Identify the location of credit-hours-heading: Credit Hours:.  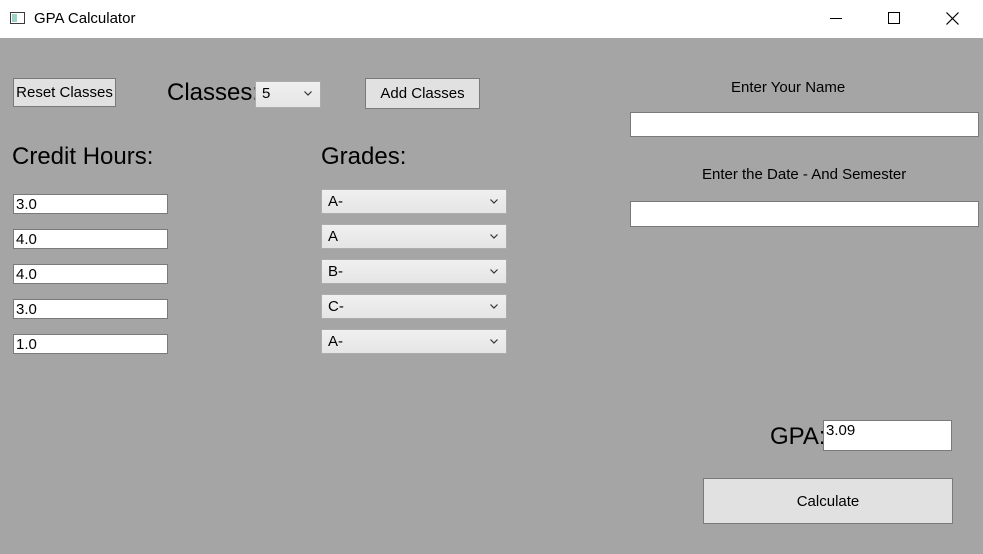
(83, 156).